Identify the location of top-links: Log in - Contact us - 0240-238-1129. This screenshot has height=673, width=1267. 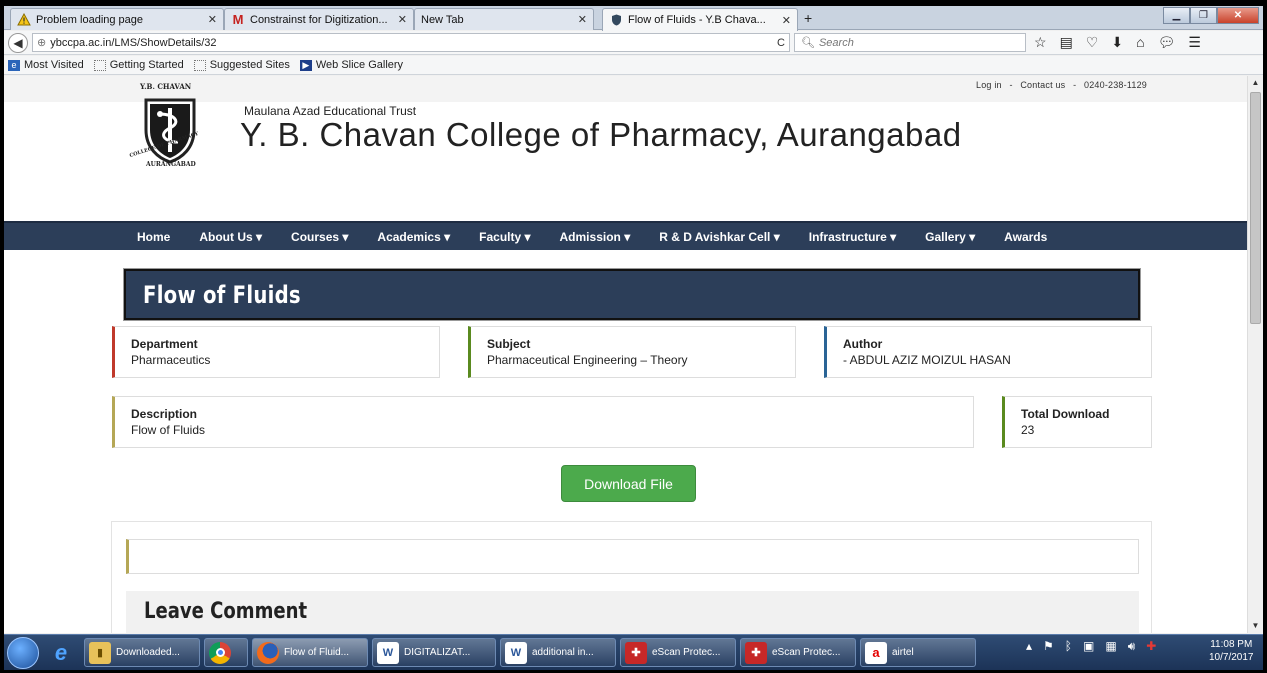
(1061, 85).